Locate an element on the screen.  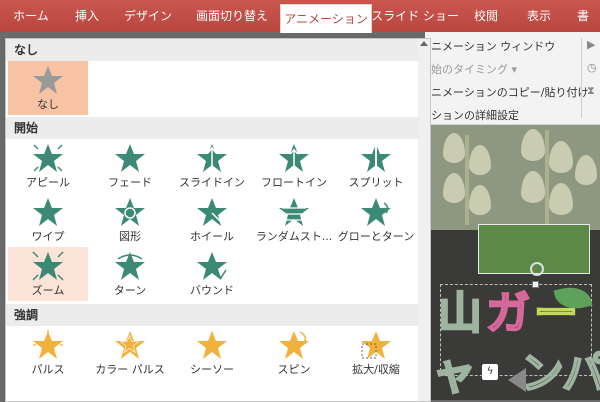
animation-option-label: フロートイン is located at coordinates (294, 182).